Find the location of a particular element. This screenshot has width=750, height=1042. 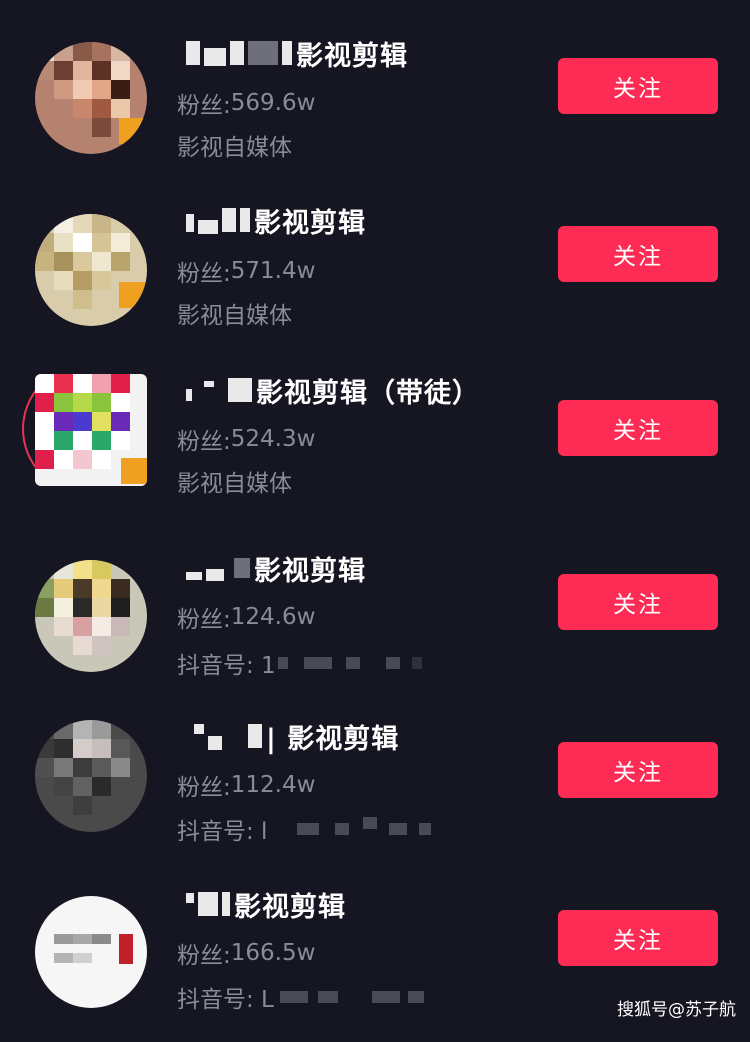

account-id: 抖音号: L is located at coordinates (300, 997).